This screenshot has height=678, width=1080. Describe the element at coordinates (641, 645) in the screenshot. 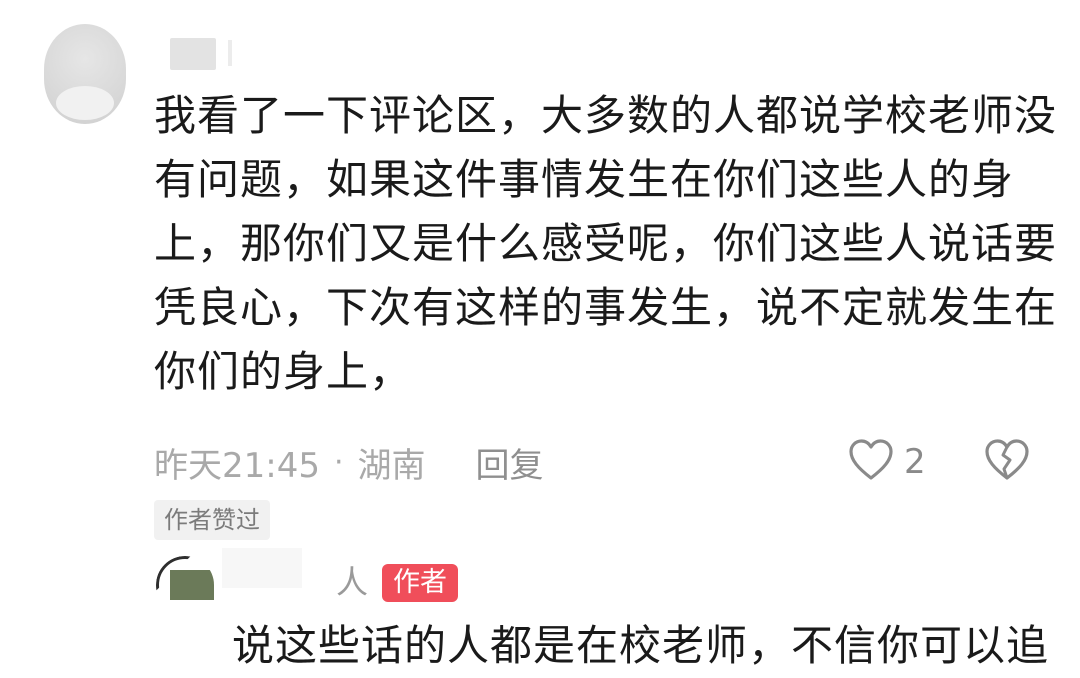

I see `reply-text: 说这些话的人都是在校老师，不信你可以追` at that location.